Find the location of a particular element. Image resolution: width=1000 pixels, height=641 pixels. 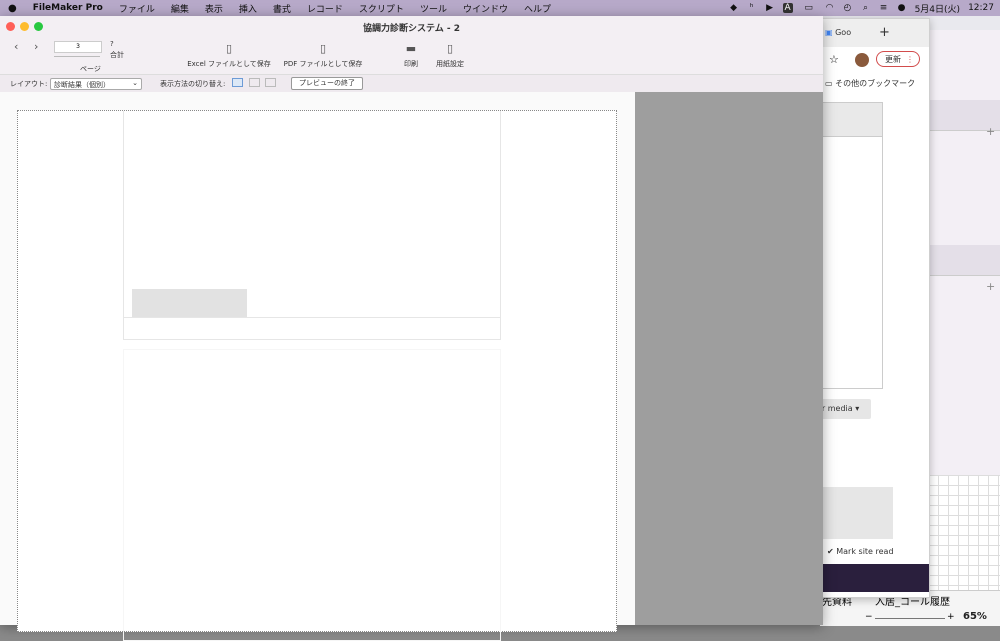

clock-time: 12:27 is located at coordinates (981, 8).